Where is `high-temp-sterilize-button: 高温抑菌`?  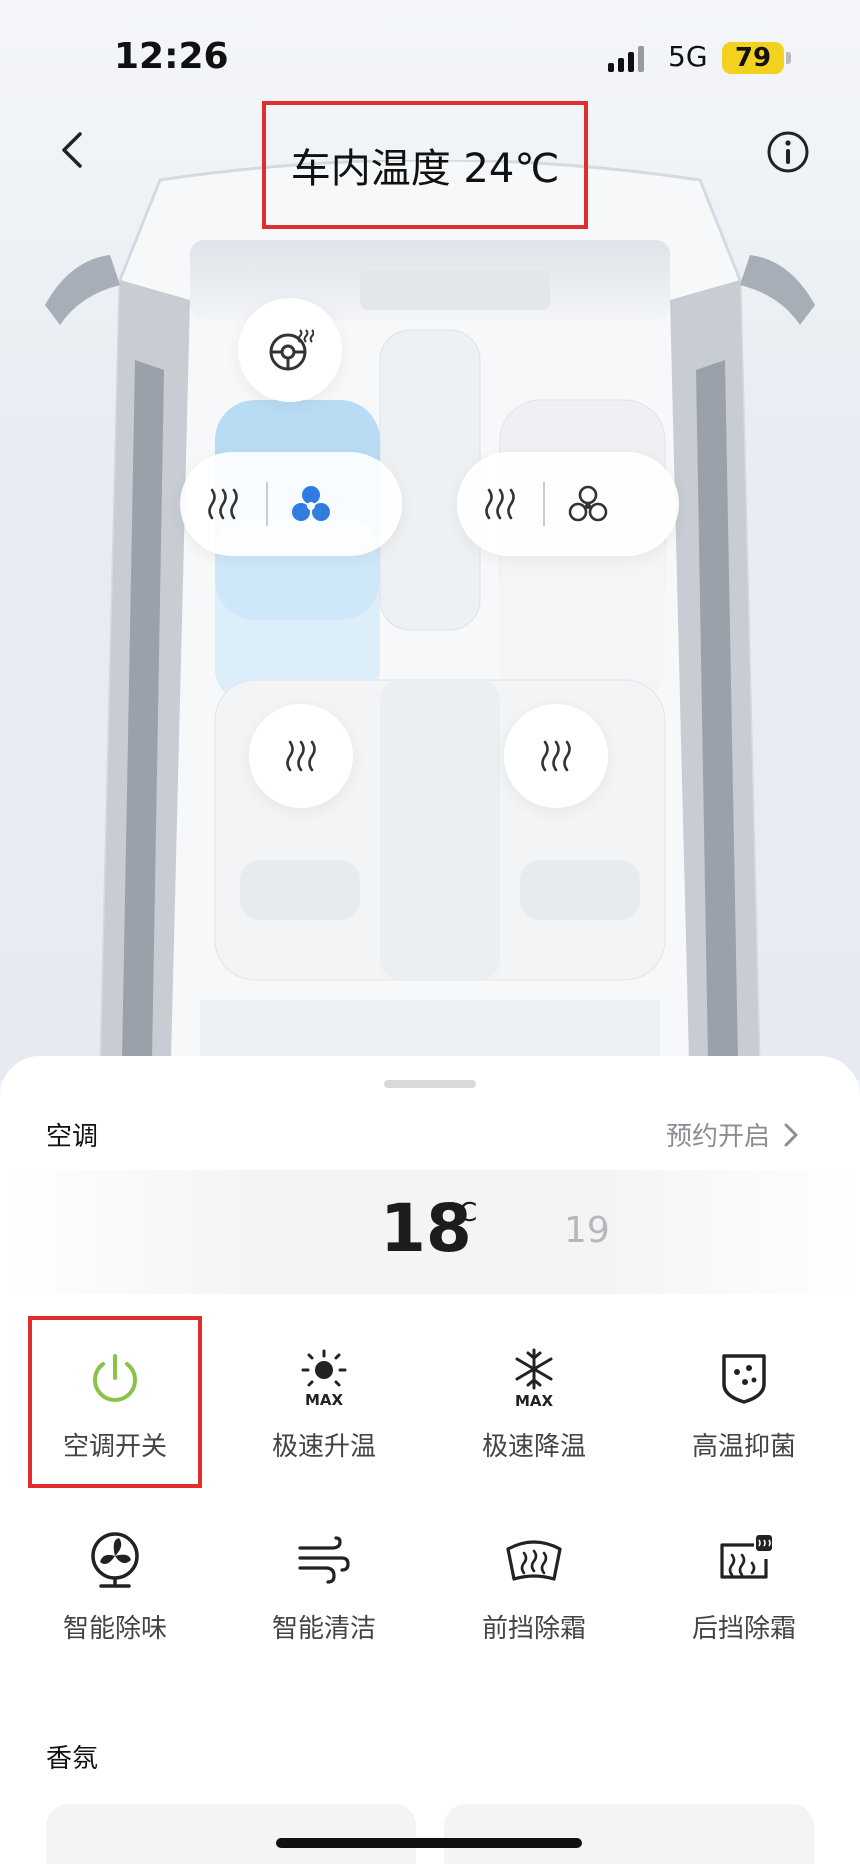 high-temp-sterilize-button: 高温抑菌 is located at coordinates (744, 1421).